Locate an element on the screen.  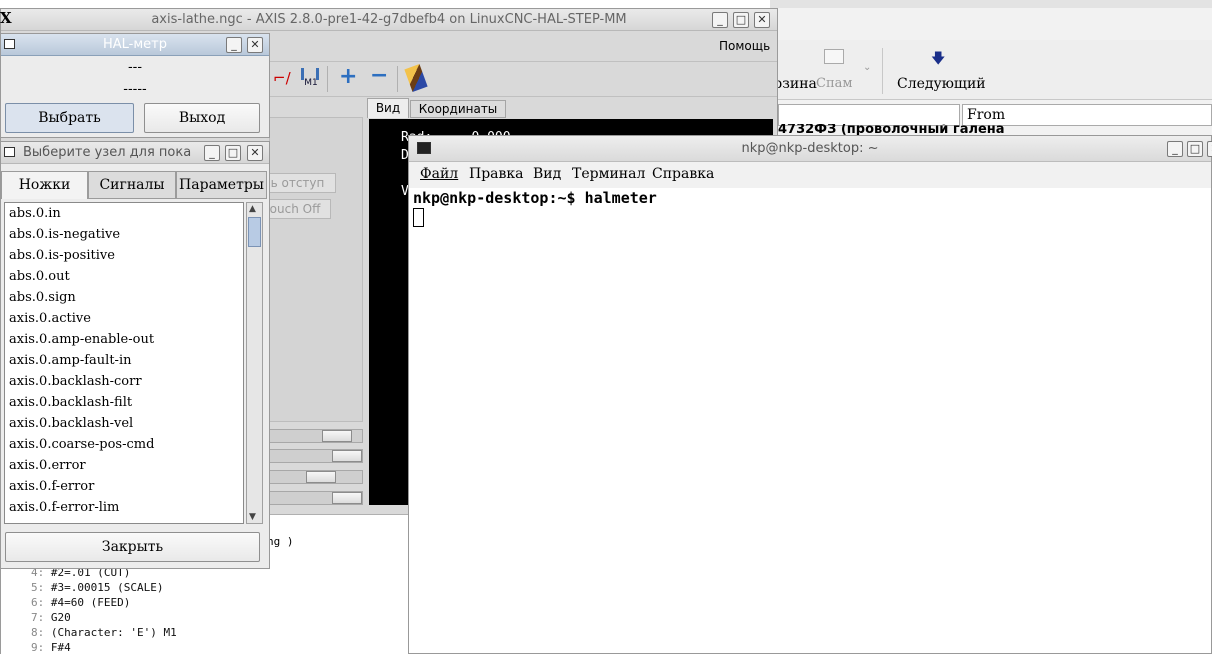
zoom-out-icon: − is located at coordinates (379, 75).